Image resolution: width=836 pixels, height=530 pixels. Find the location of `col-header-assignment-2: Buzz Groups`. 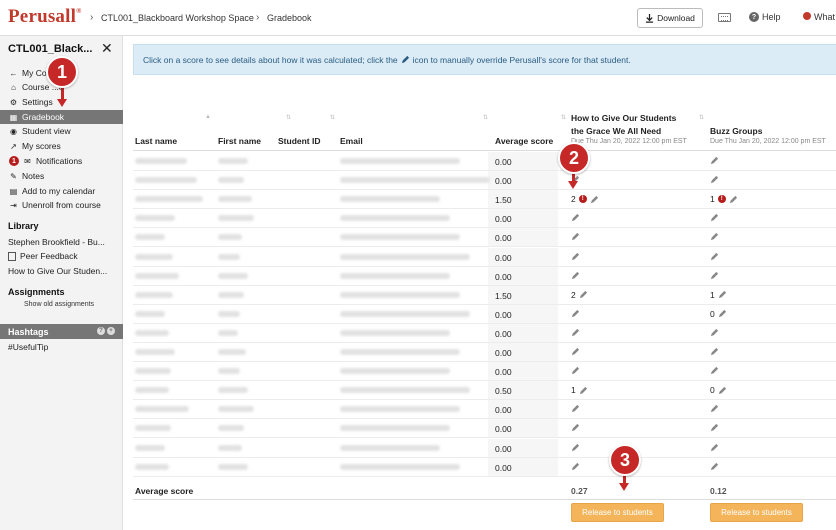

col-header-assignment-2: Buzz Groups is located at coordinates (736, 131).